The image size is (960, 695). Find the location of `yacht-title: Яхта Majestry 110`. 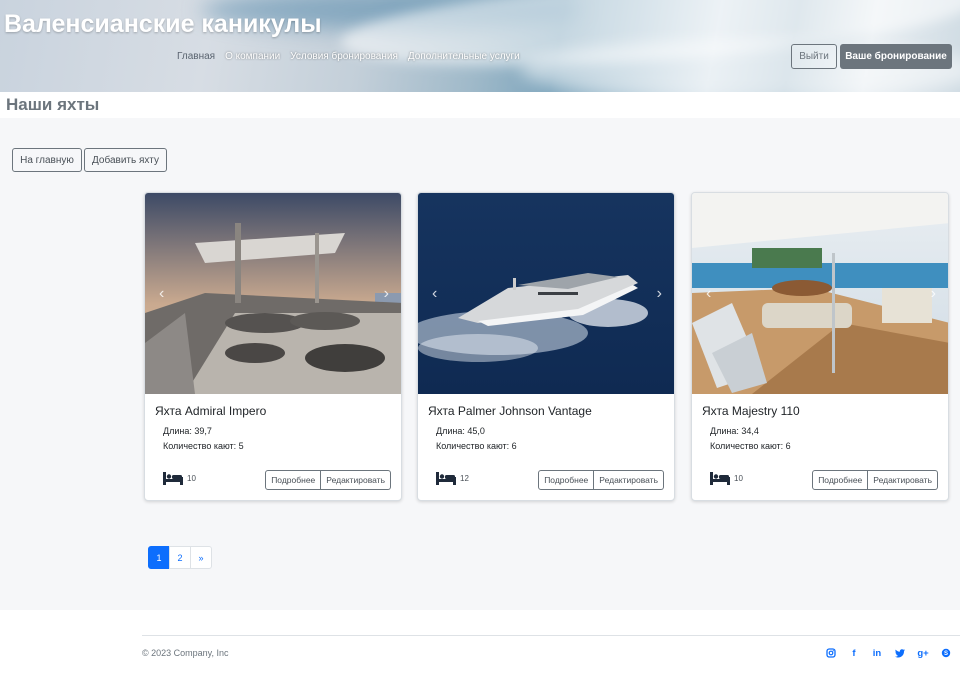

yacht-title: Яхта Majestry 110 is located at coordinates (751, 411).